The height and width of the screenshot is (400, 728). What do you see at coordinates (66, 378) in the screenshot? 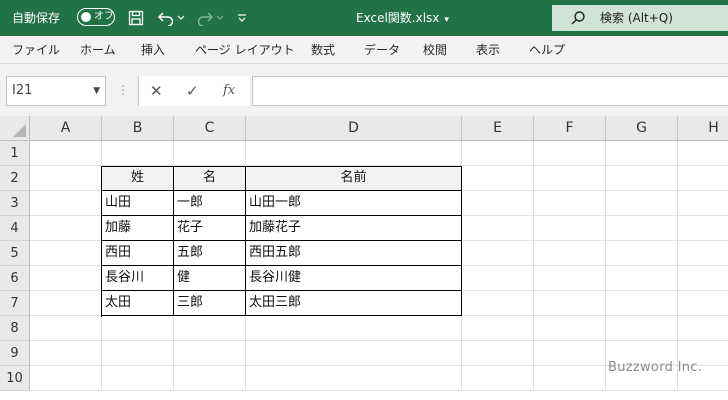
I see `cell-a10` at bounding box center [66, 378].